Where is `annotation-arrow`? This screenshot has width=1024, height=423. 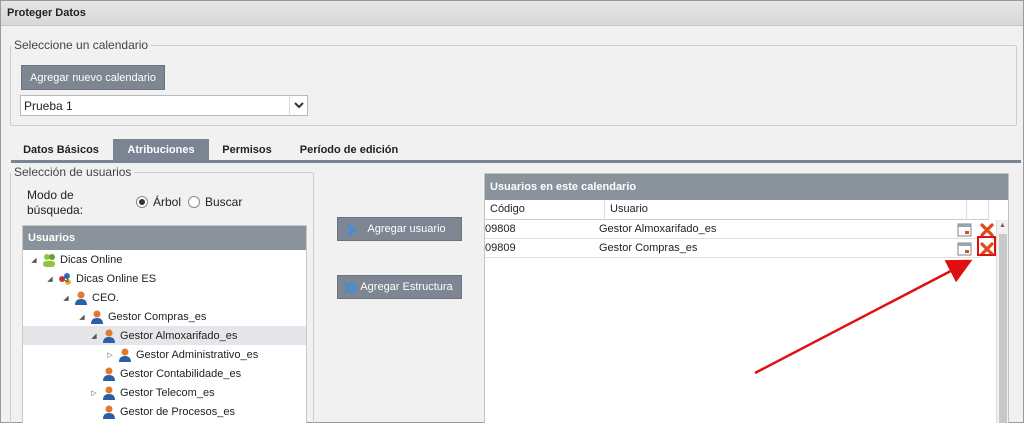
annotation-arrow is located at coordinates (863, 317).